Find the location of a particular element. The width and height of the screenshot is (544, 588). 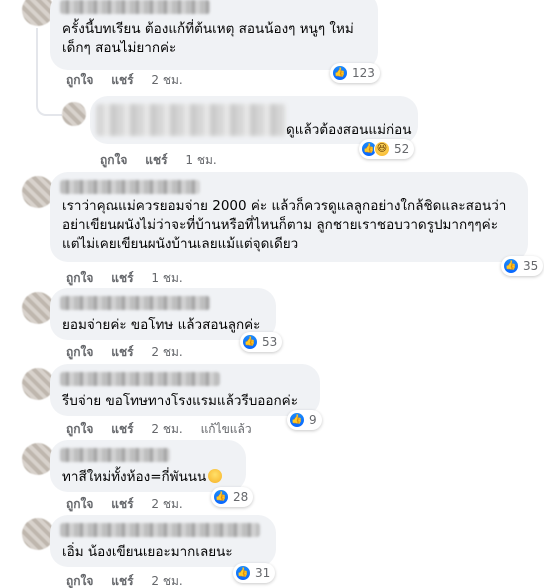

reaction-count: 52 is located at coordinates (402, 149).